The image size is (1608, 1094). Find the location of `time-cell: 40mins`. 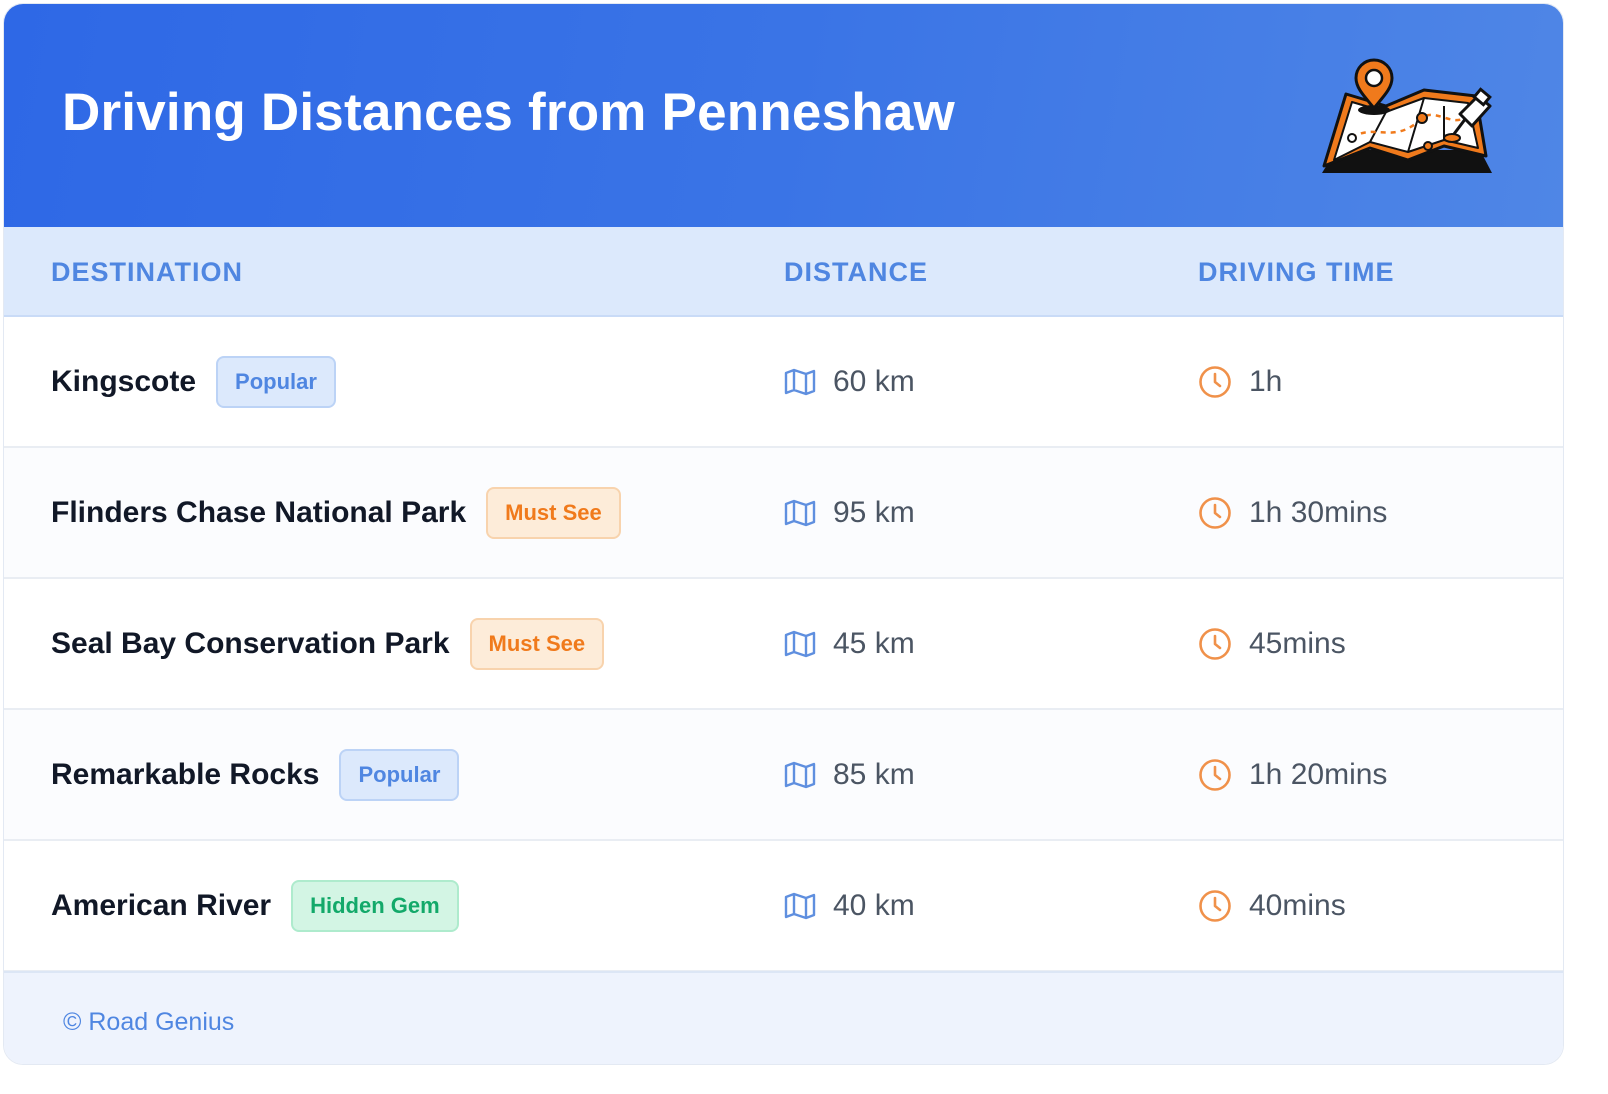

time-cell: 40mins is located at coordinates (1272, 905).